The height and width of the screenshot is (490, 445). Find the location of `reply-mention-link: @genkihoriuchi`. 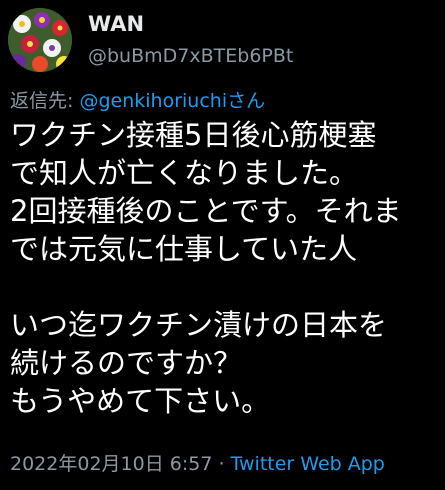

reply-mention-link: @genkihoriuchi is located at coordinates (153, 101).